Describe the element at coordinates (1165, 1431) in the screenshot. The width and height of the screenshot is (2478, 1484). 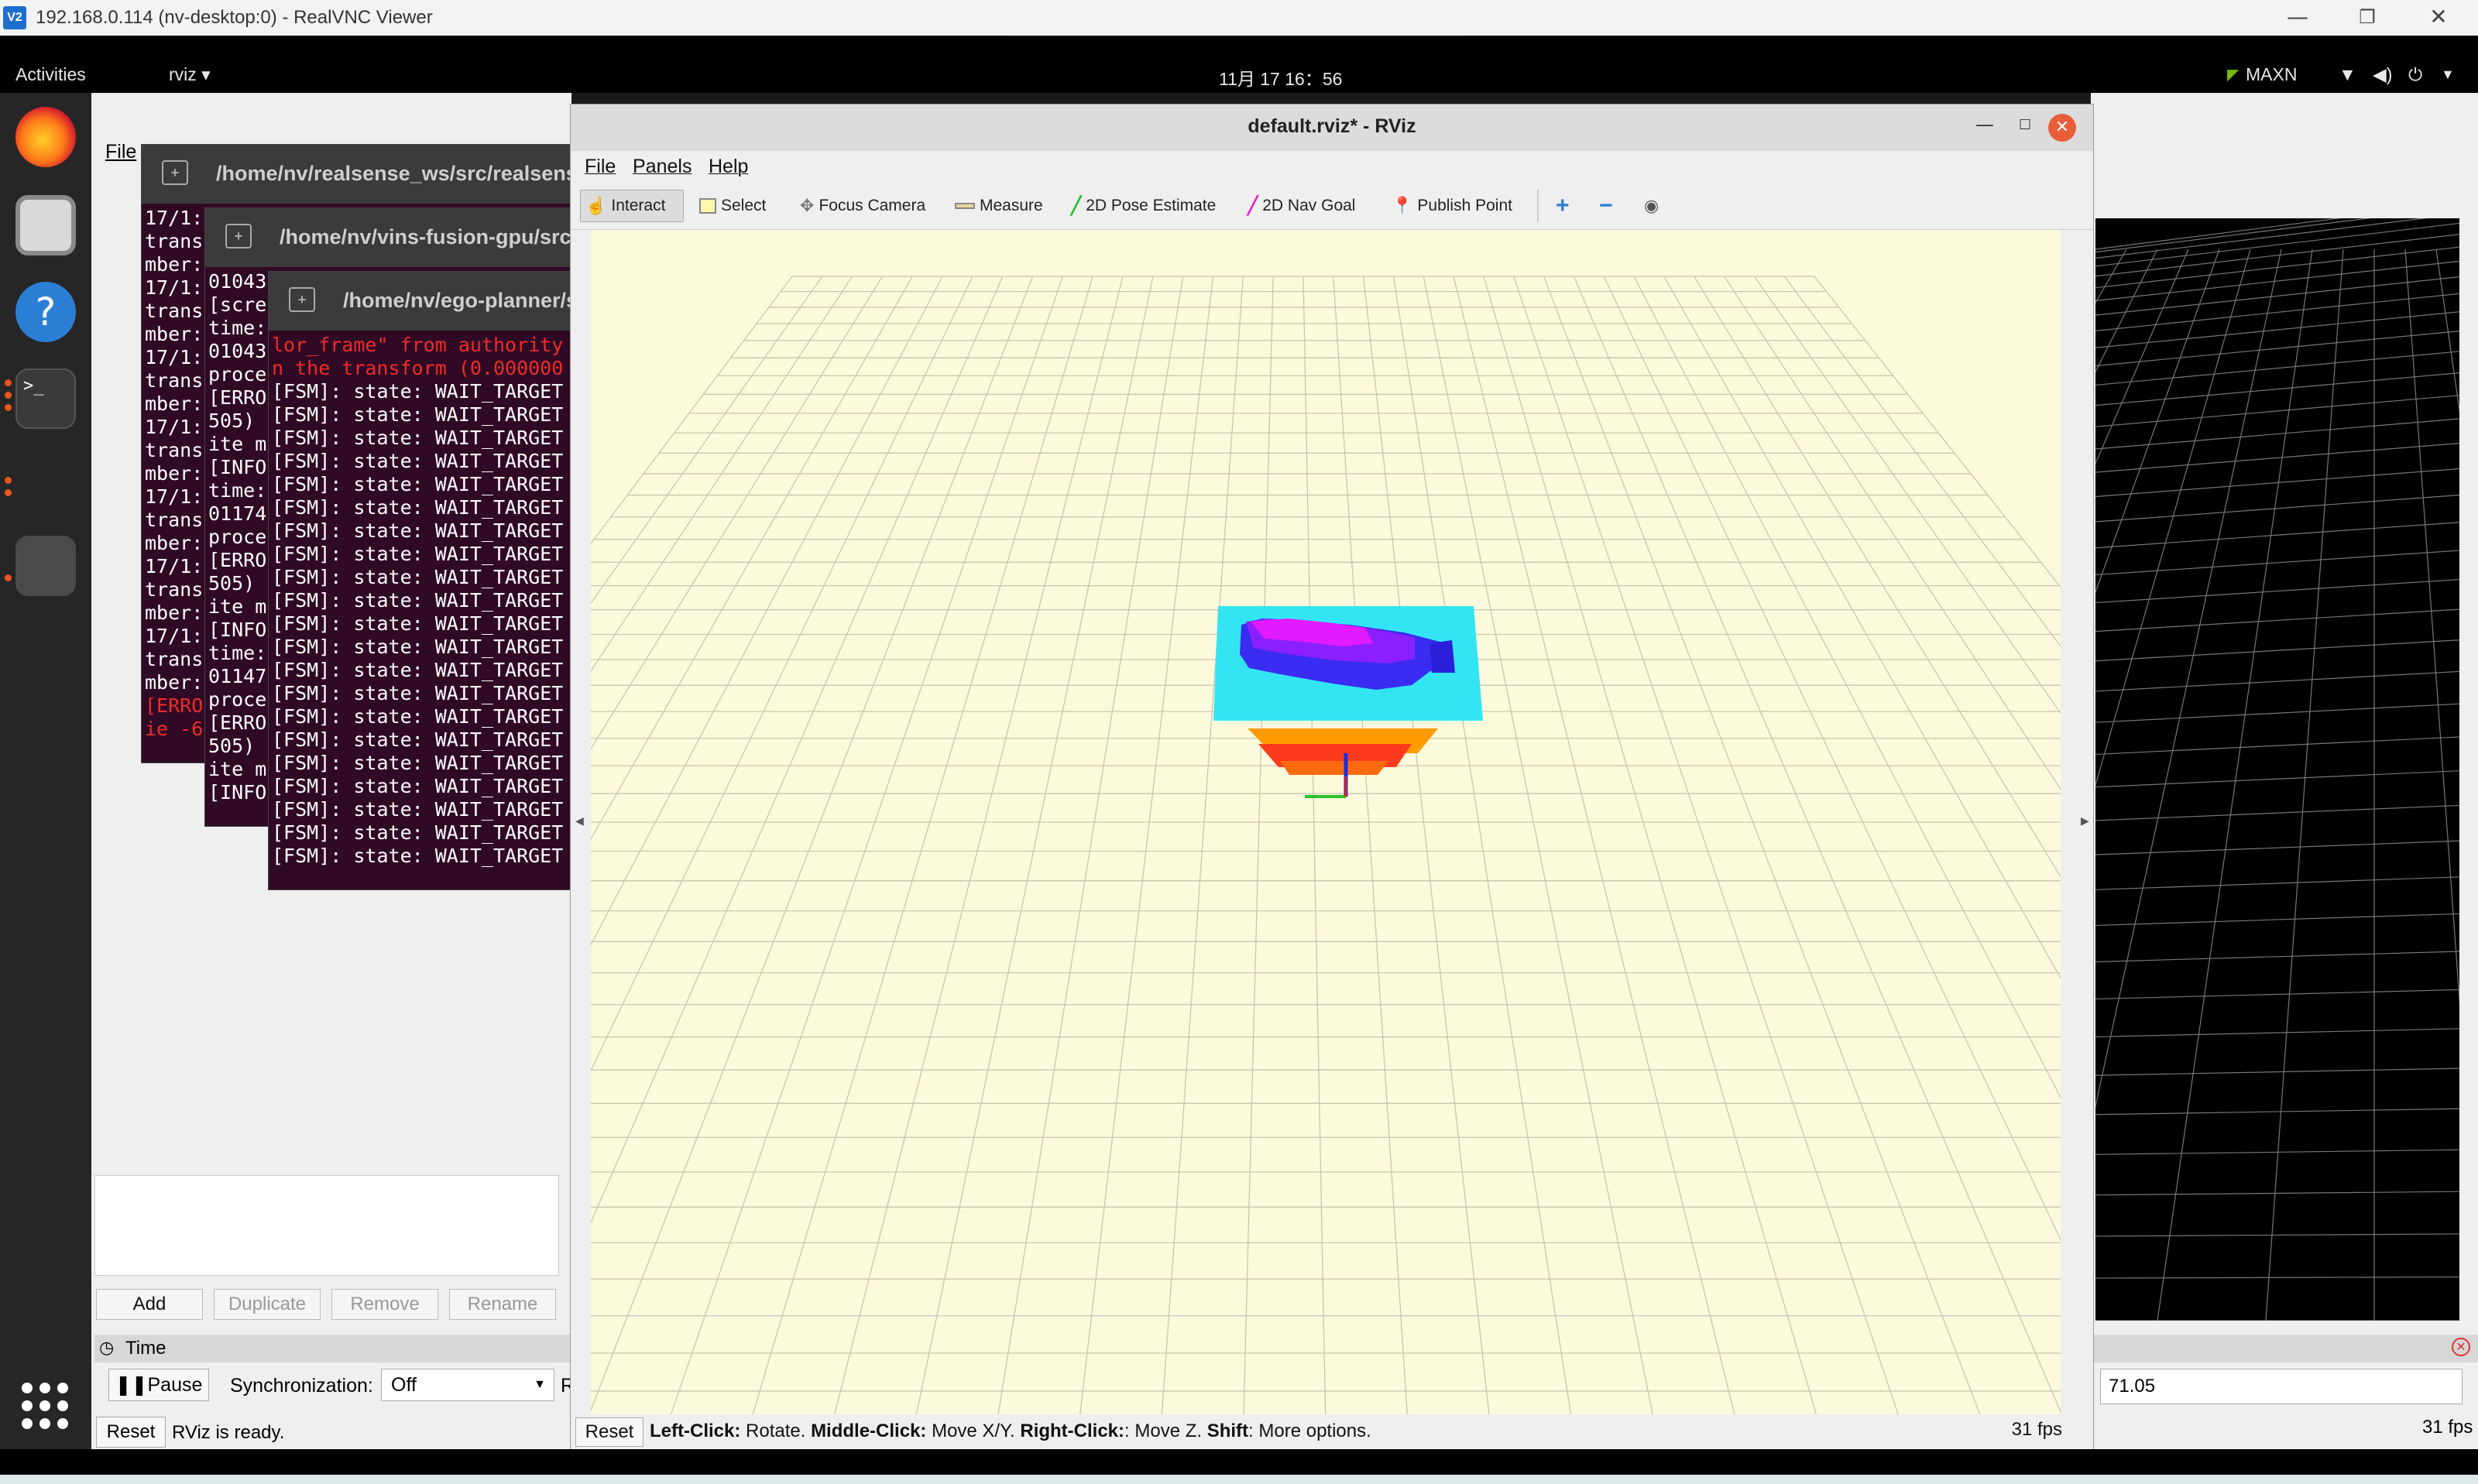
I see `hint-text: : Move Z.` at that location.